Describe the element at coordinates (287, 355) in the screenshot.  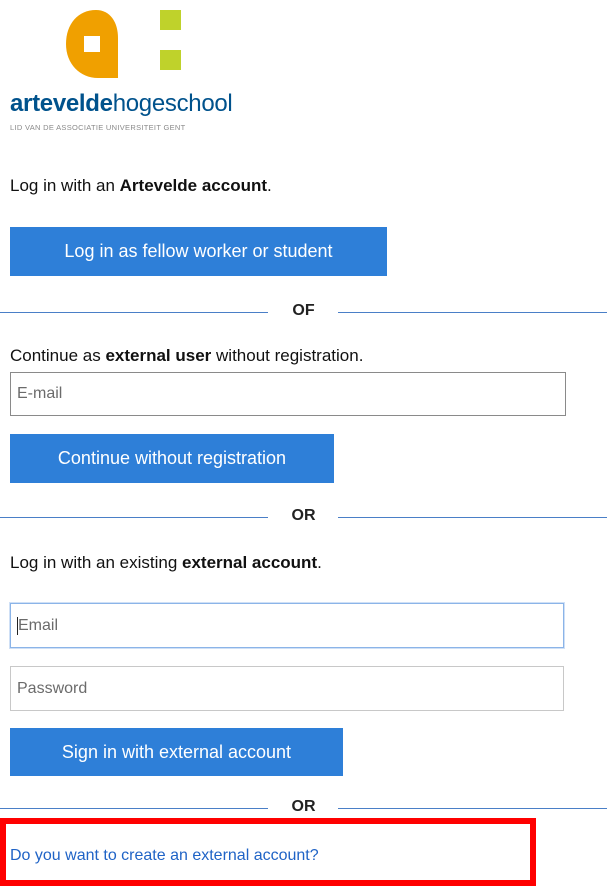
I see `intro-suffix: without registration.` at that location.